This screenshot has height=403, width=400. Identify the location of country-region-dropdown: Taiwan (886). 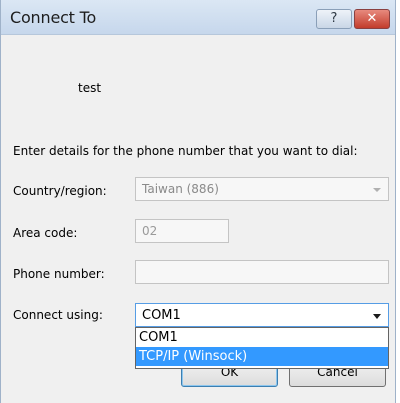
(262, 189).